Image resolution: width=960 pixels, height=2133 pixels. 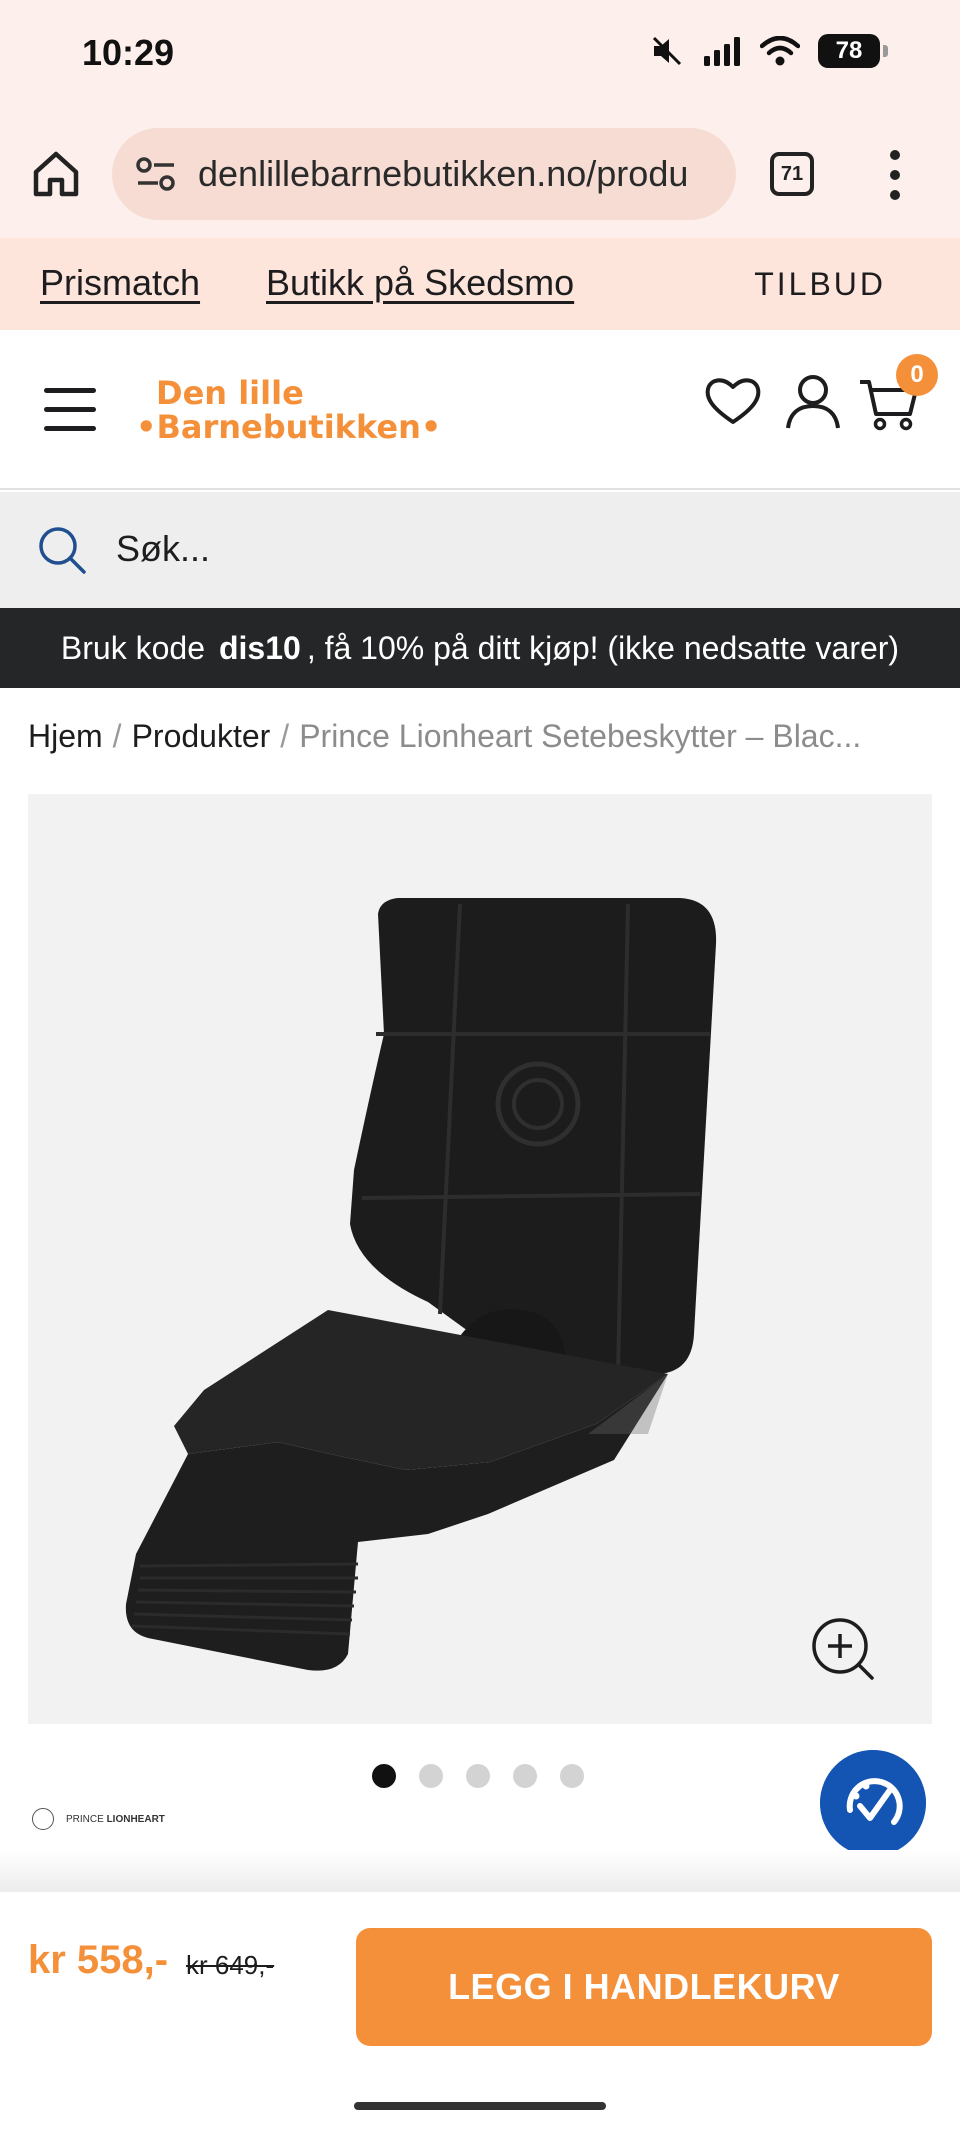 What do you see at coordinates (480, 1871) in the screenshot?
I see `purchase-bar-shadow` at bounding box center [480, 1871].